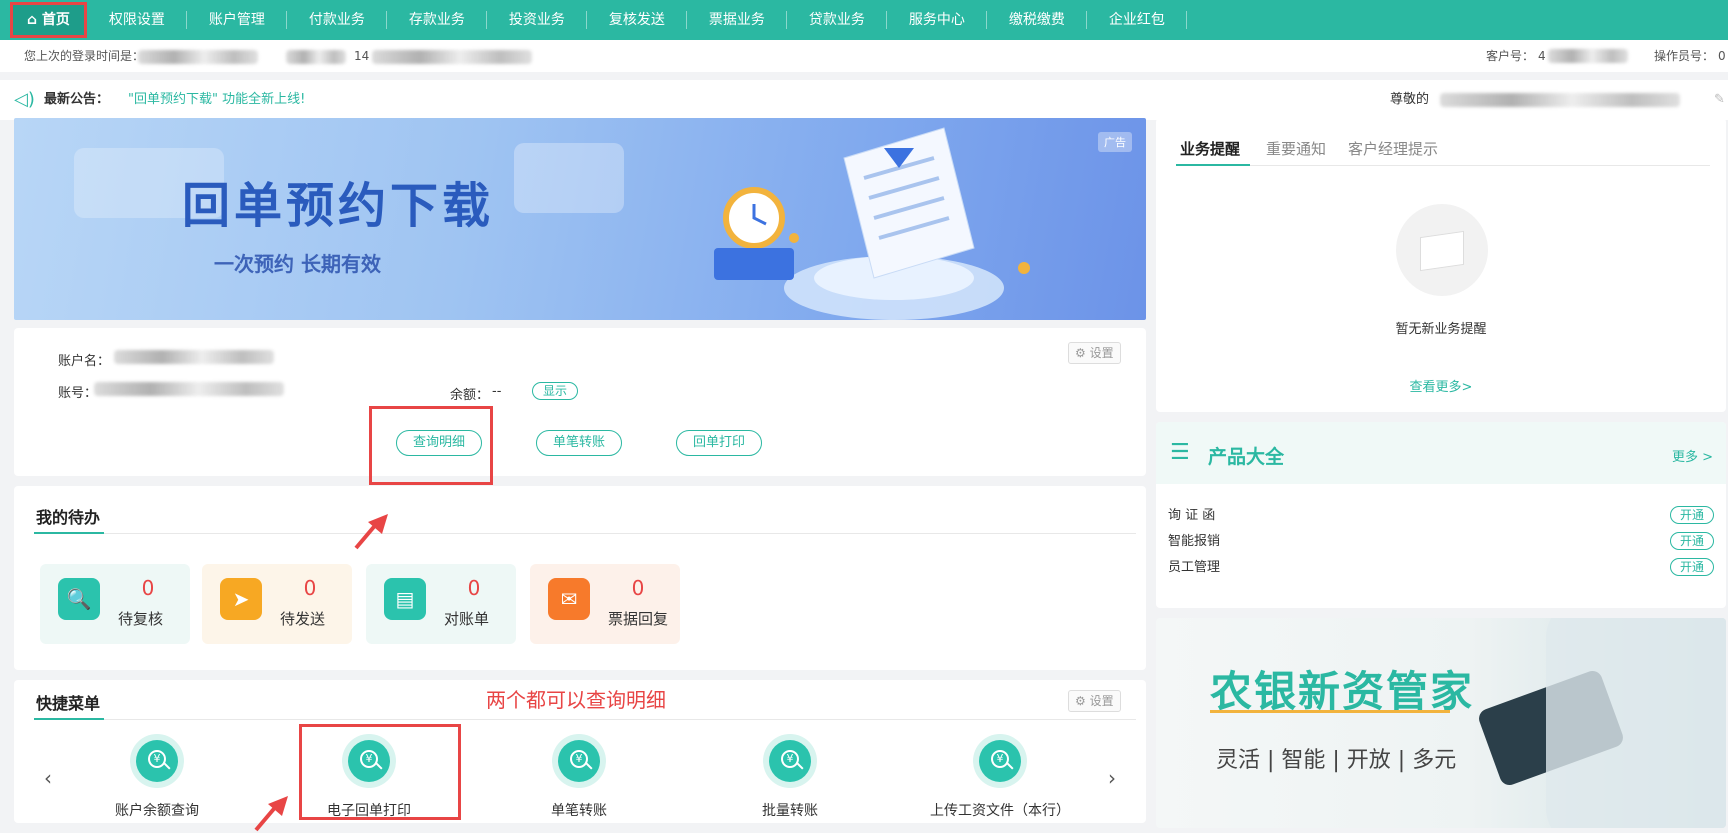 Image resolution: width=1728 pixels, height=833 pixels. What do you see at coordinates (69, 533) in the screenshot?
I see `todo-title-underline` at bounding box center [69, 533].